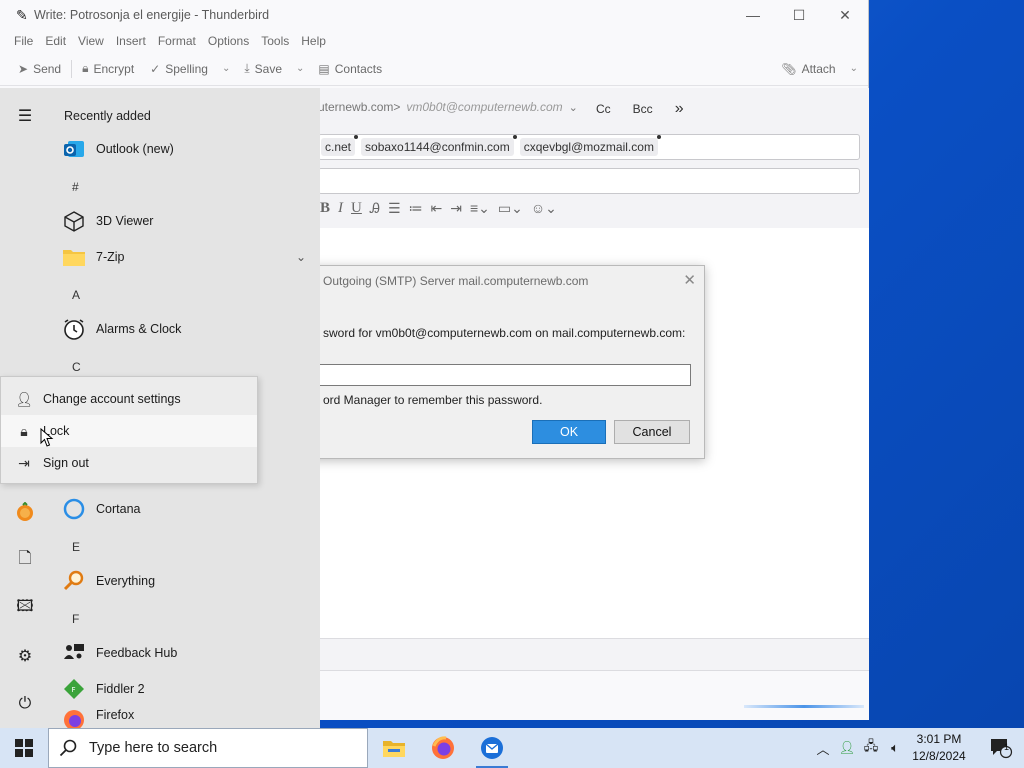 The width and height of the screenshot is (1024, 768). What do you see at coordinates (186, 149) in the screenshot?
I see `app-outlook: Outlook (new)` at bounding box center [186, 149].